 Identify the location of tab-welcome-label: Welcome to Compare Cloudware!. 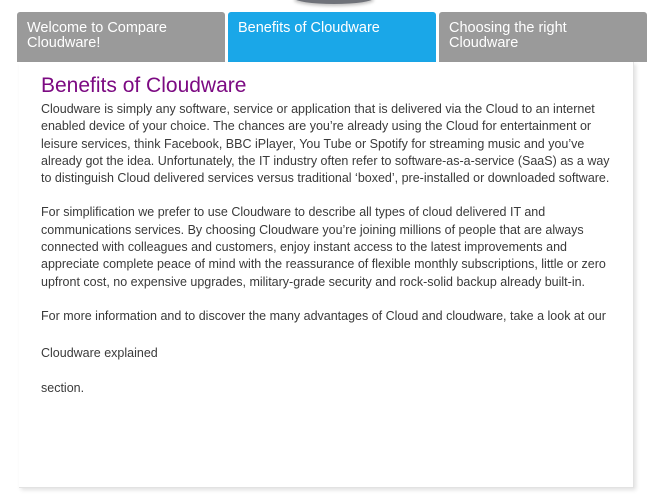
(97, 35).